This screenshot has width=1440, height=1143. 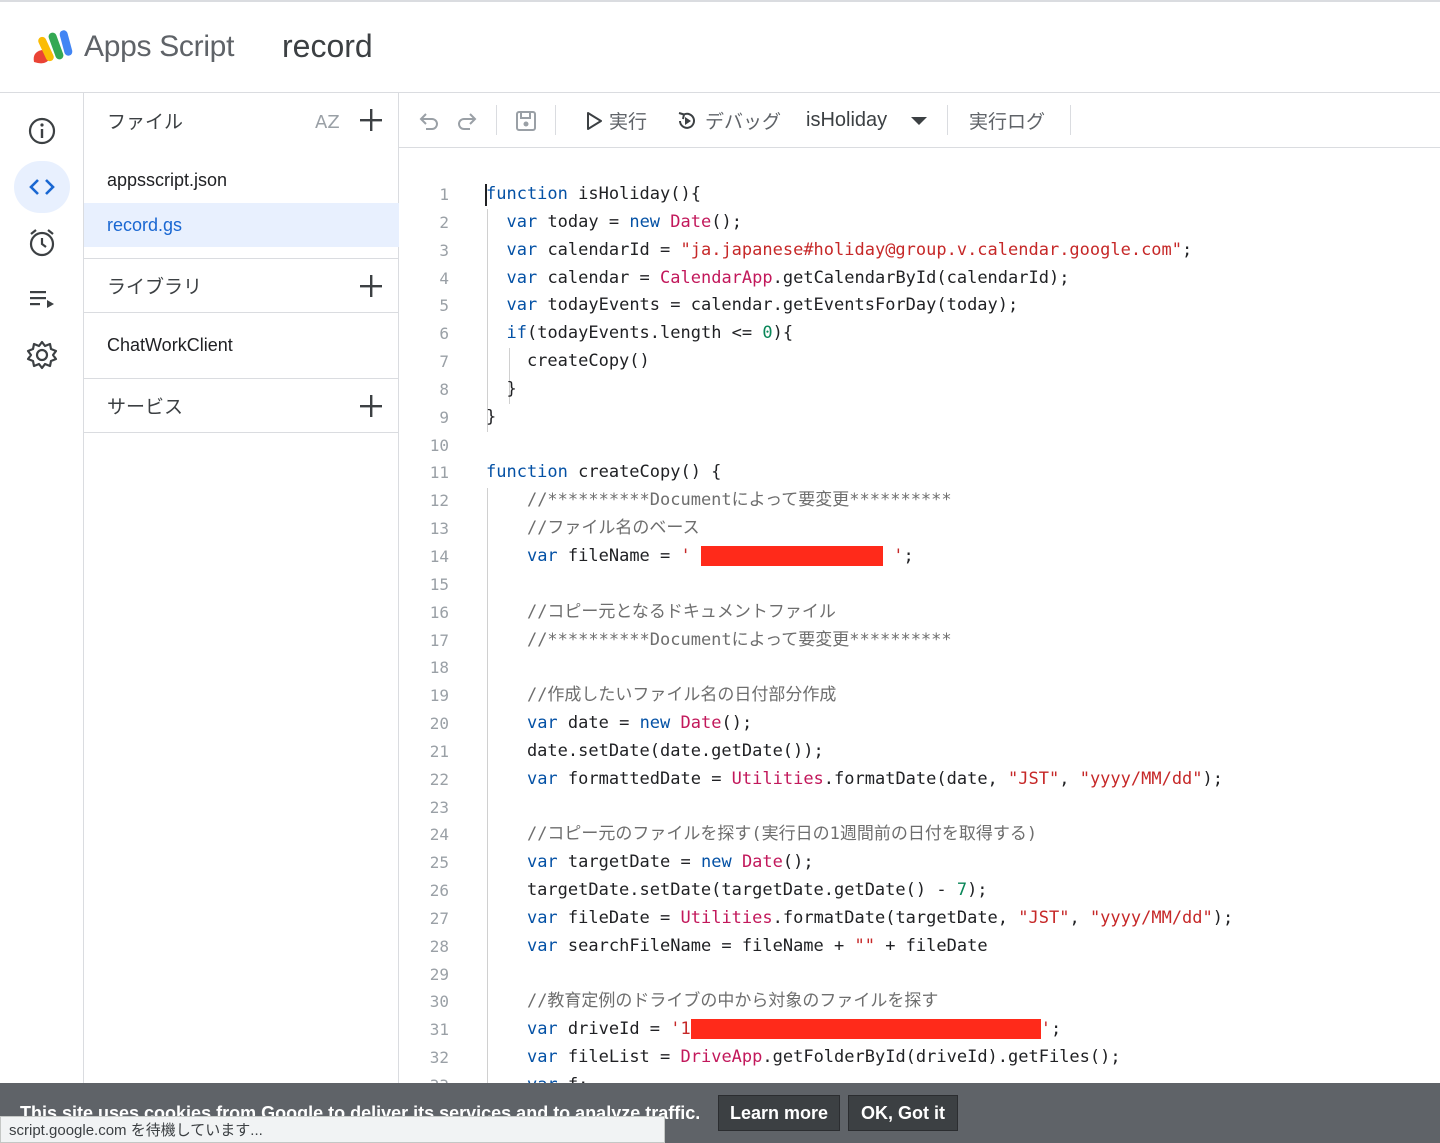 What do you see at coordinates (593, 194) in the screenshot?
I see `code-line: function isHoliday(){` at bounding box center [593, 194].